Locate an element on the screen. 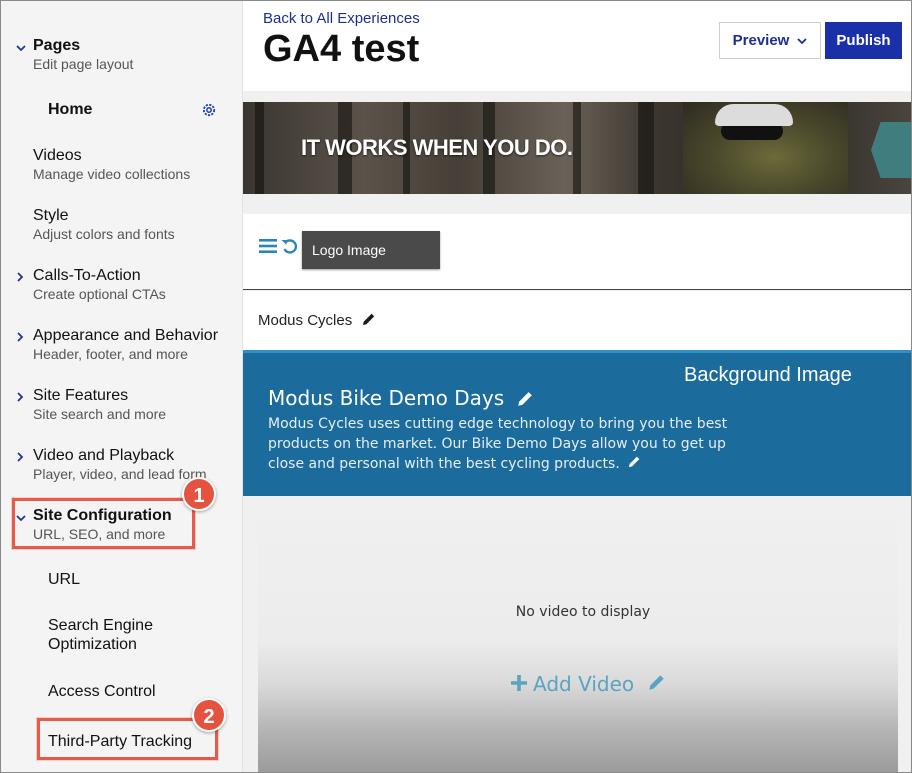 The height and width of the screenshot is (773, 912). sidebar-item-videos: Videos Manage video collections is located at coordinates (122, 167).